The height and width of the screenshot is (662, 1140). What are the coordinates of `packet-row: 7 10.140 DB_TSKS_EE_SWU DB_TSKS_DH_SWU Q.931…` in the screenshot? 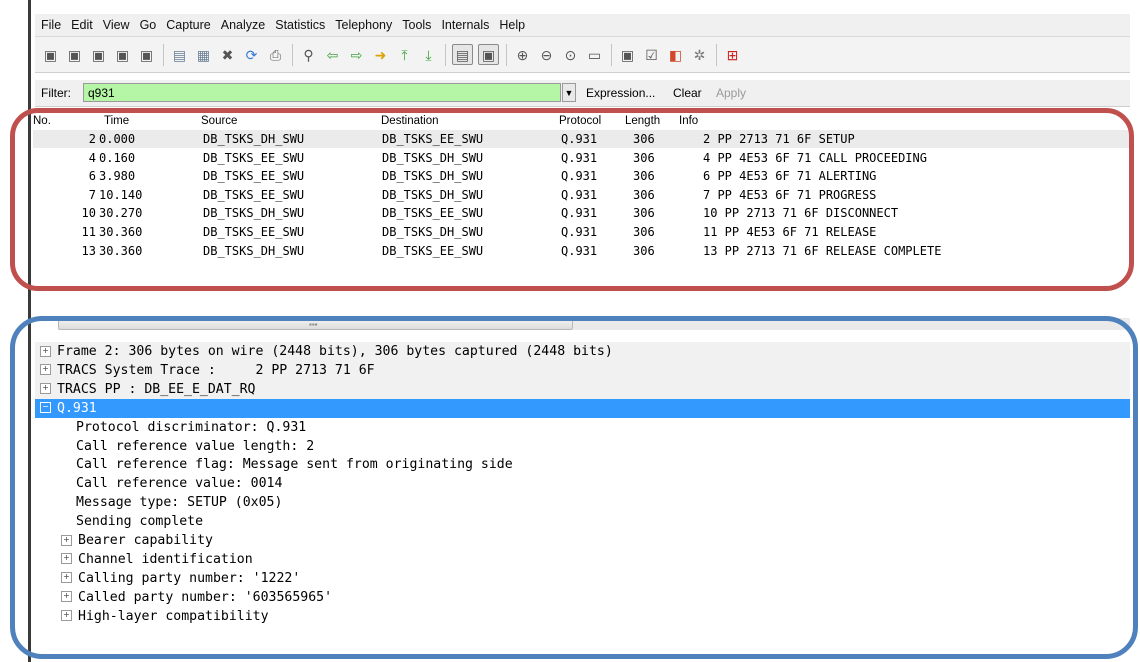 It's located at (583, 195).